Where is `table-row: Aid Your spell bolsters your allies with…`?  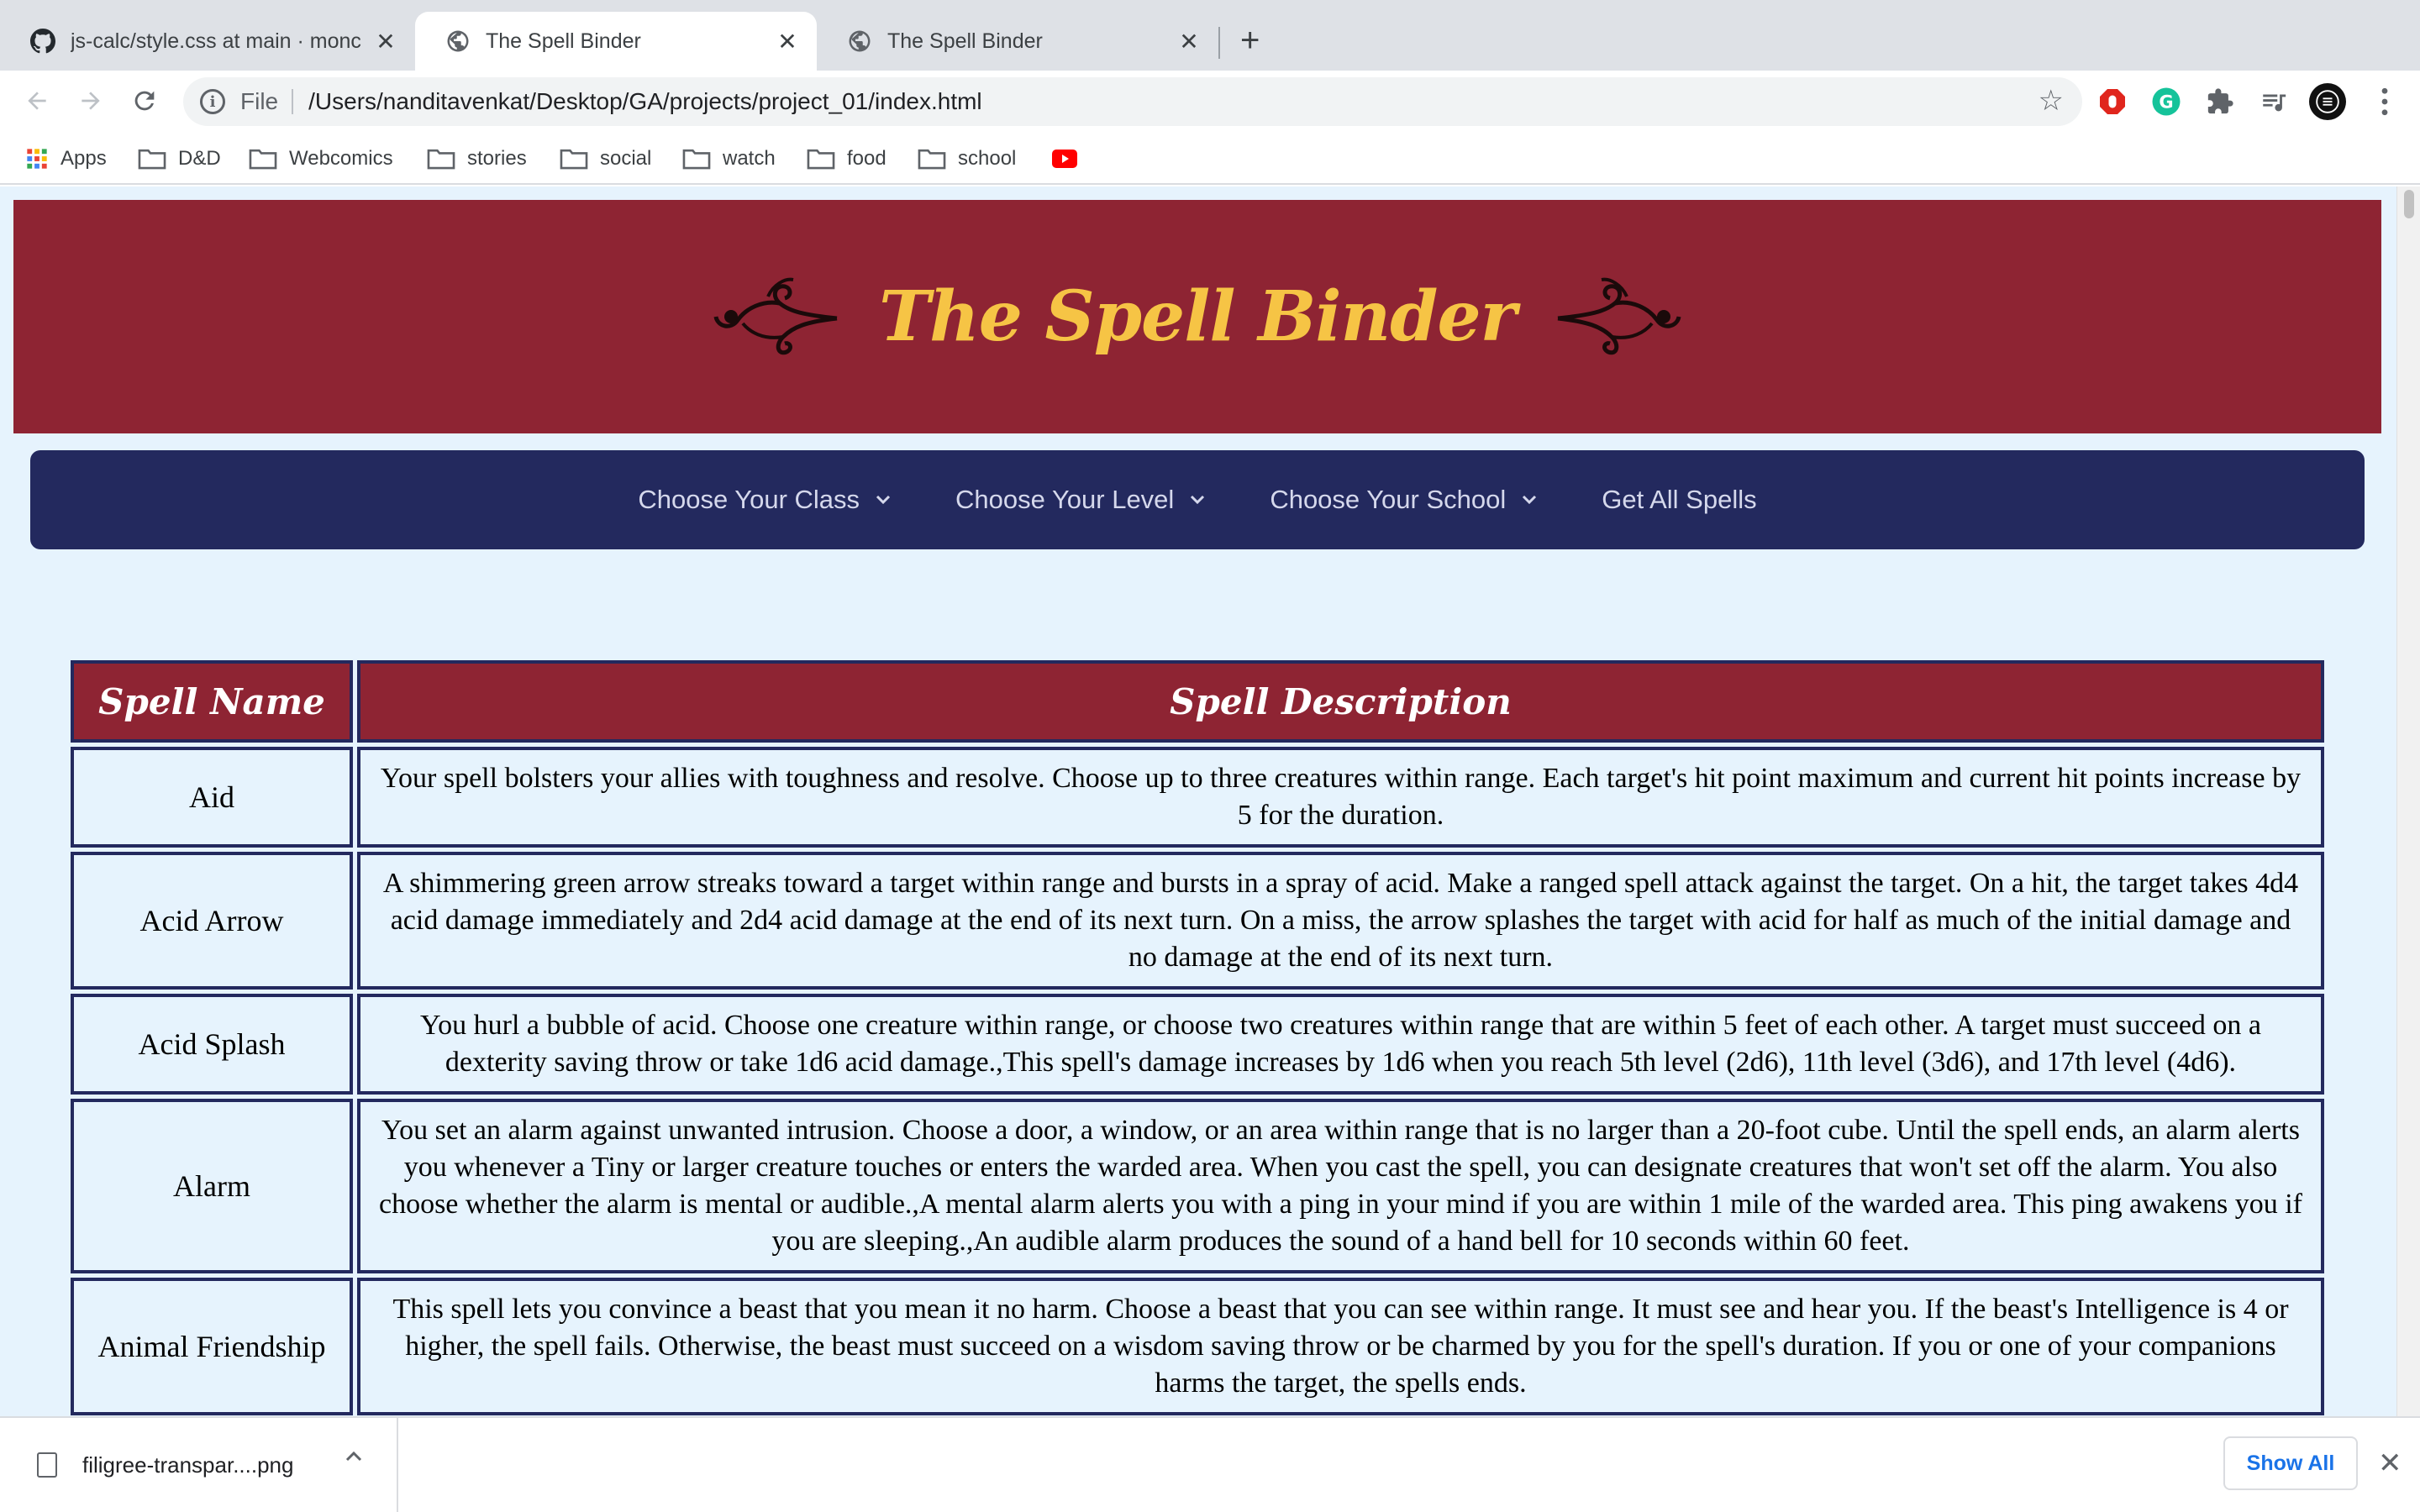
table-row: Aid Your spell bolsters your allies with… is located at coordinates (1197, 797).